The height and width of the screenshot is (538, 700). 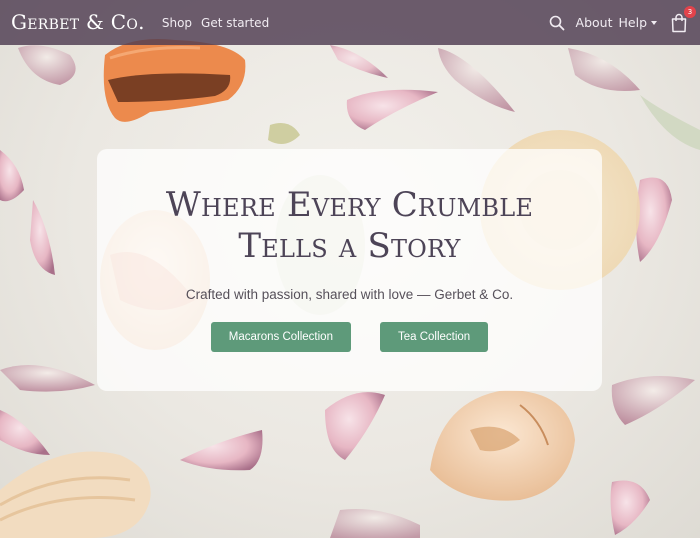 I want to click on cracked-macaron-shape, so click(x=502, y=445).